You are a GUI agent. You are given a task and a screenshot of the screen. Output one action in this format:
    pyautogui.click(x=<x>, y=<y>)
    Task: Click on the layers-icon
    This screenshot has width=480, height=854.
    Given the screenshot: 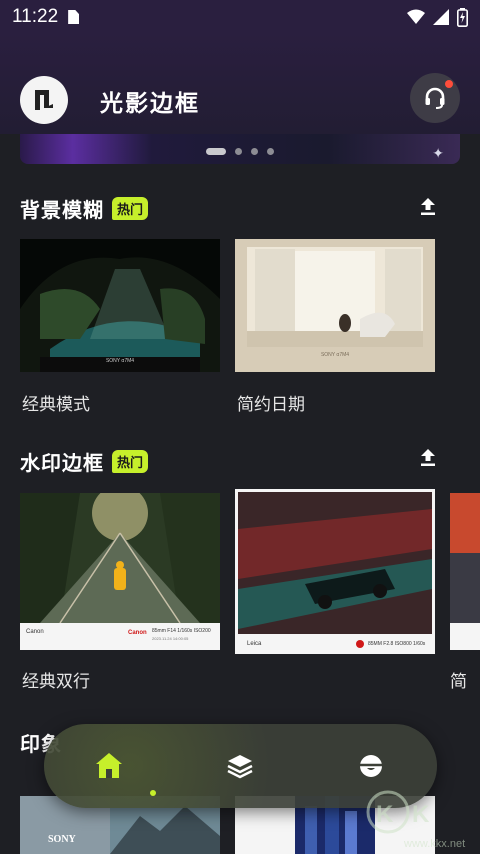 What is the action you would take?
    pyautogui.click(x=240, y=767)
    